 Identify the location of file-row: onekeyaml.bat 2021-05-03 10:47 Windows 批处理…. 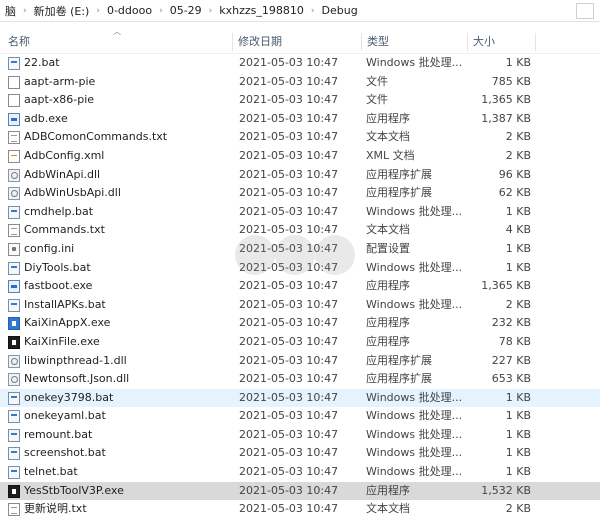
(300, 416).